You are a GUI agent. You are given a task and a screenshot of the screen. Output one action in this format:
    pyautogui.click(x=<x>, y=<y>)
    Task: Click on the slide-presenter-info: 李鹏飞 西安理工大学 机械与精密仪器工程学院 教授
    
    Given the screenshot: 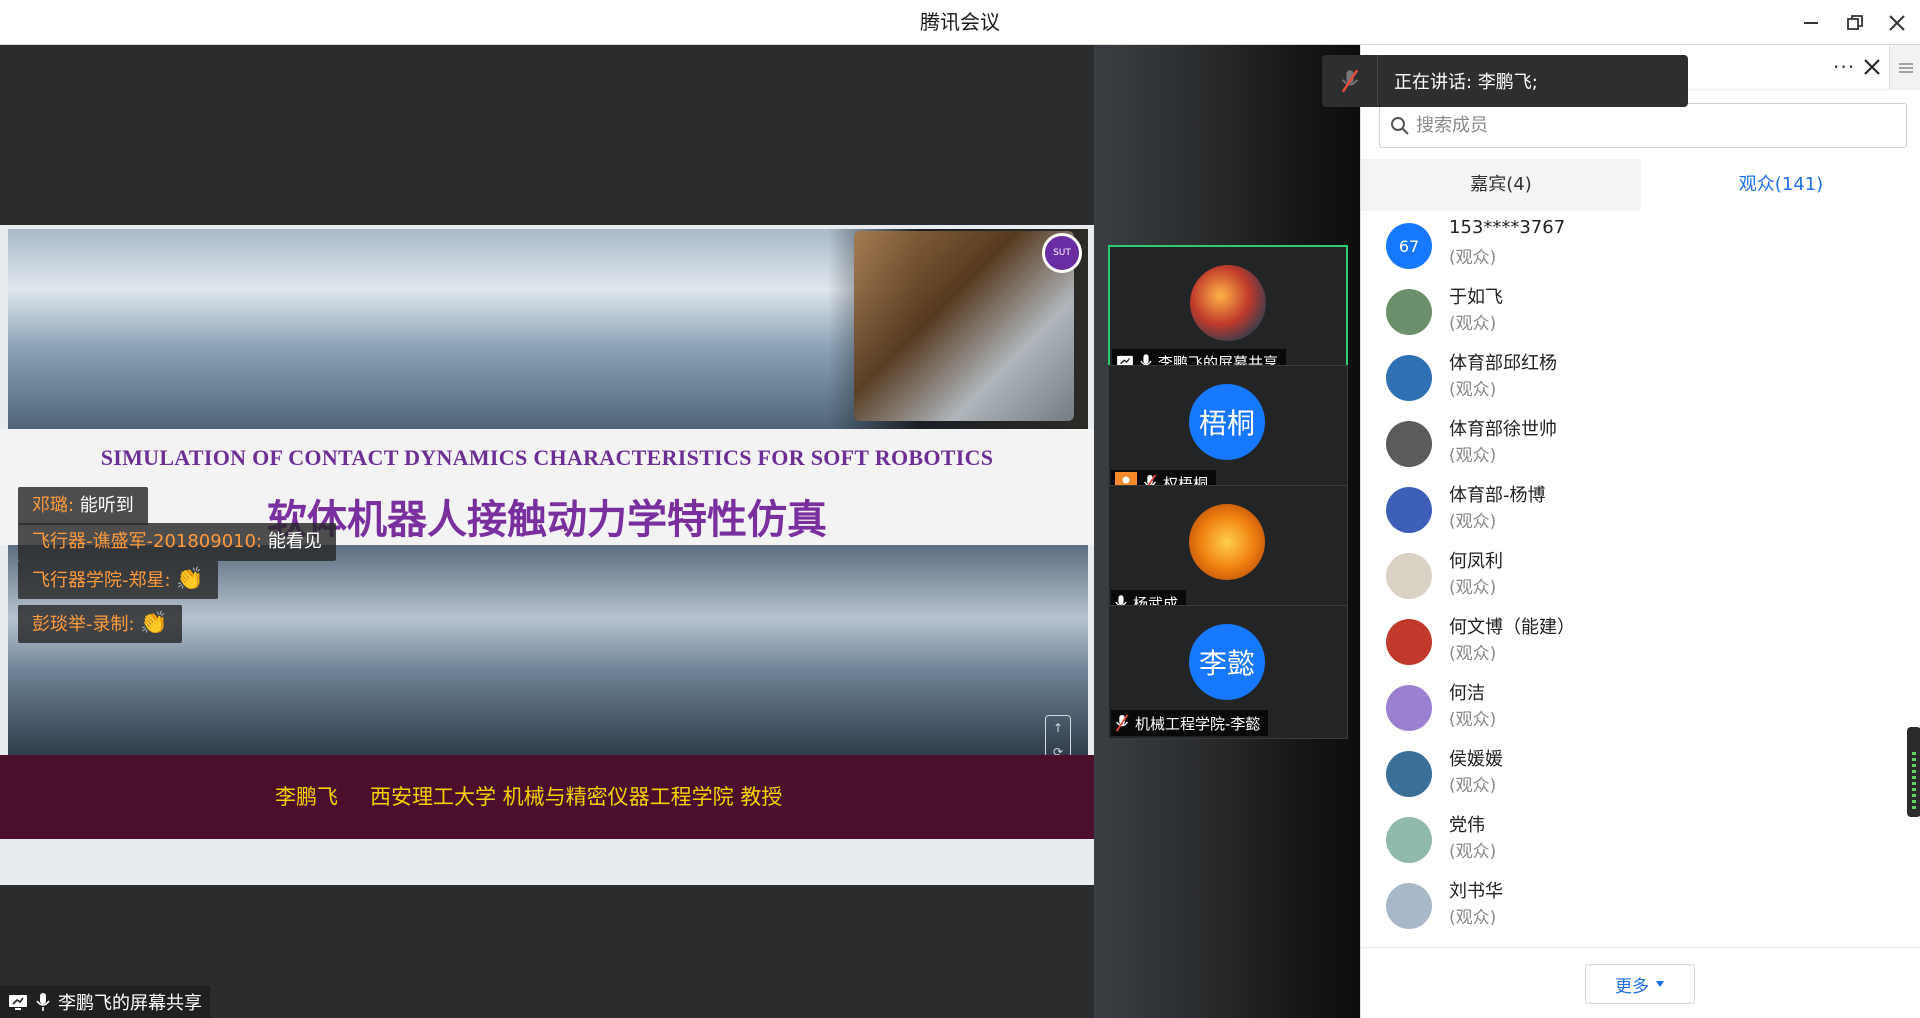 What is the action you would take?
    pyautogui.click(x=528, y=796)
    